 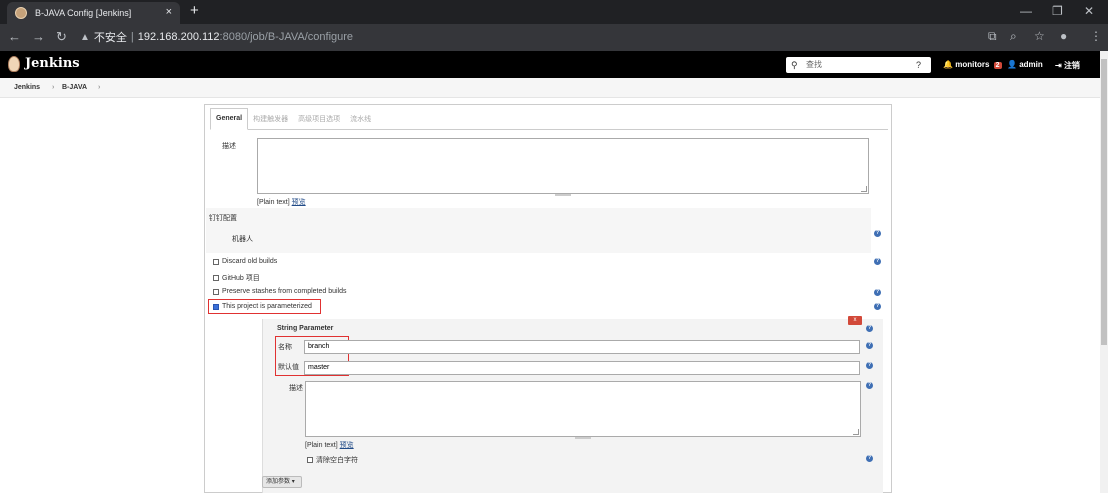 I want to click on user-label: admin, so click(x=1031, y=64).